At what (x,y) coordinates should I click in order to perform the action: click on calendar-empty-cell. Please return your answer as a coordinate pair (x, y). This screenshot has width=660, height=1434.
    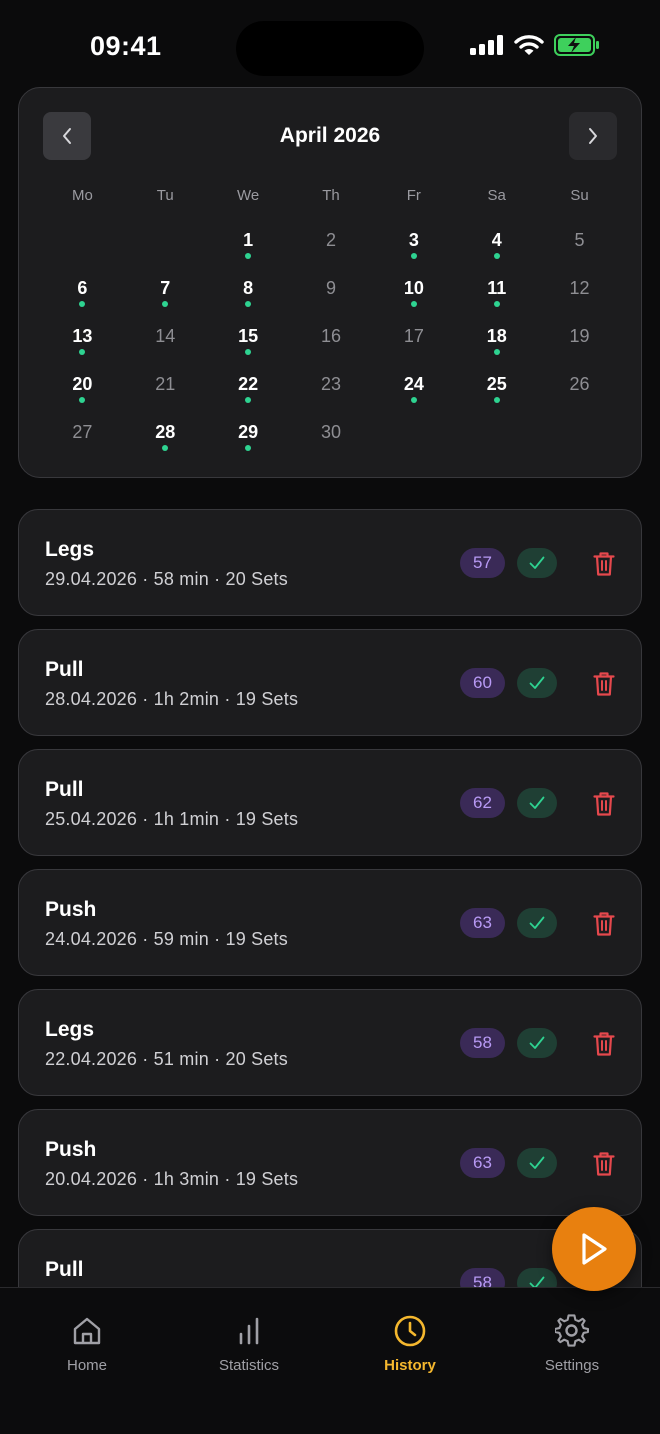
    Looking at the image, I should click on (82, 244).